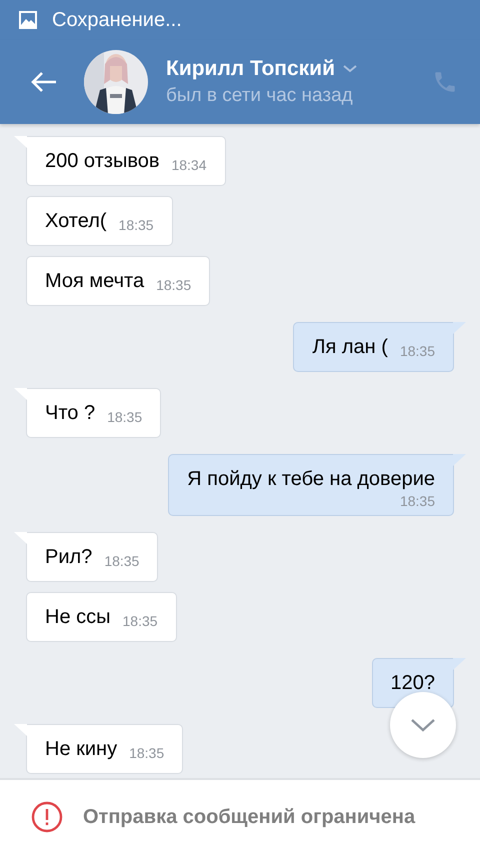  I want to click on warning-icon, so click(47, 817).